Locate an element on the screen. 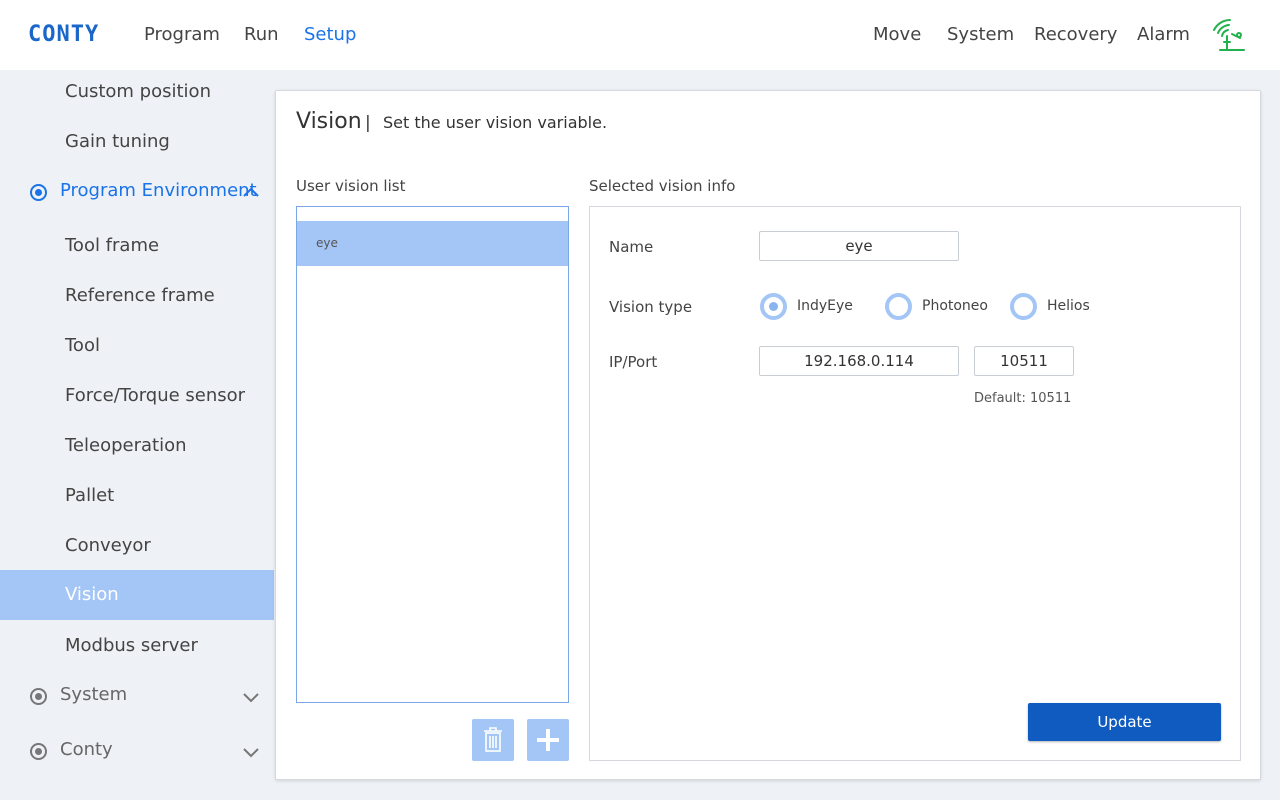  name-label: Name is located at coordinates (631, 247).